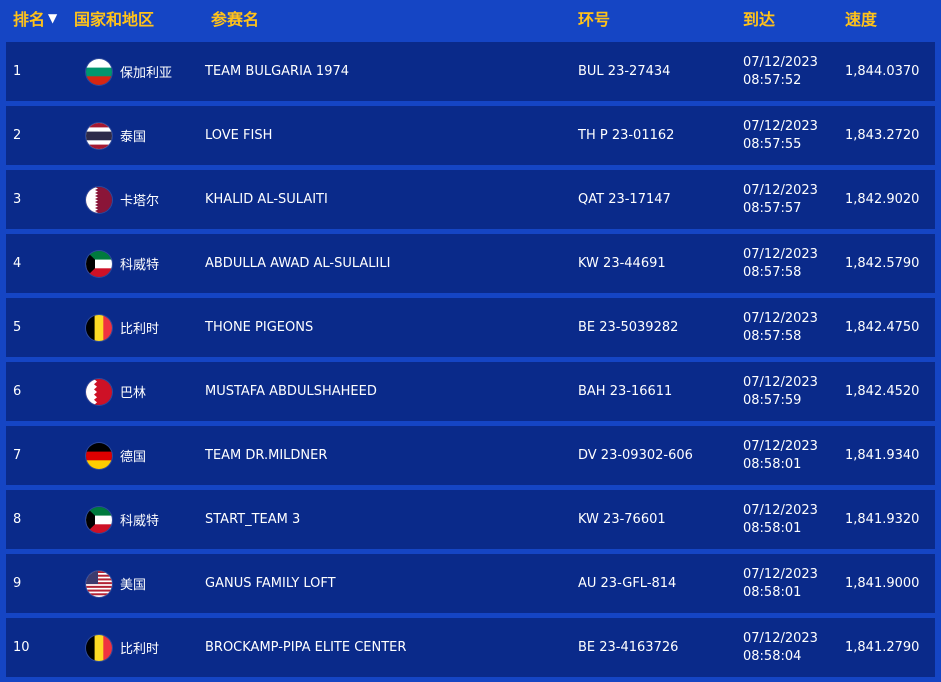 This screenshot has height=682, width=941. What do you see at coordinates (470, 18) in the screenshot?
I see `table-header: 排名 ▼ 国家和地区 参赛名 环号 到达 速度` at bounding box center [470, 18].